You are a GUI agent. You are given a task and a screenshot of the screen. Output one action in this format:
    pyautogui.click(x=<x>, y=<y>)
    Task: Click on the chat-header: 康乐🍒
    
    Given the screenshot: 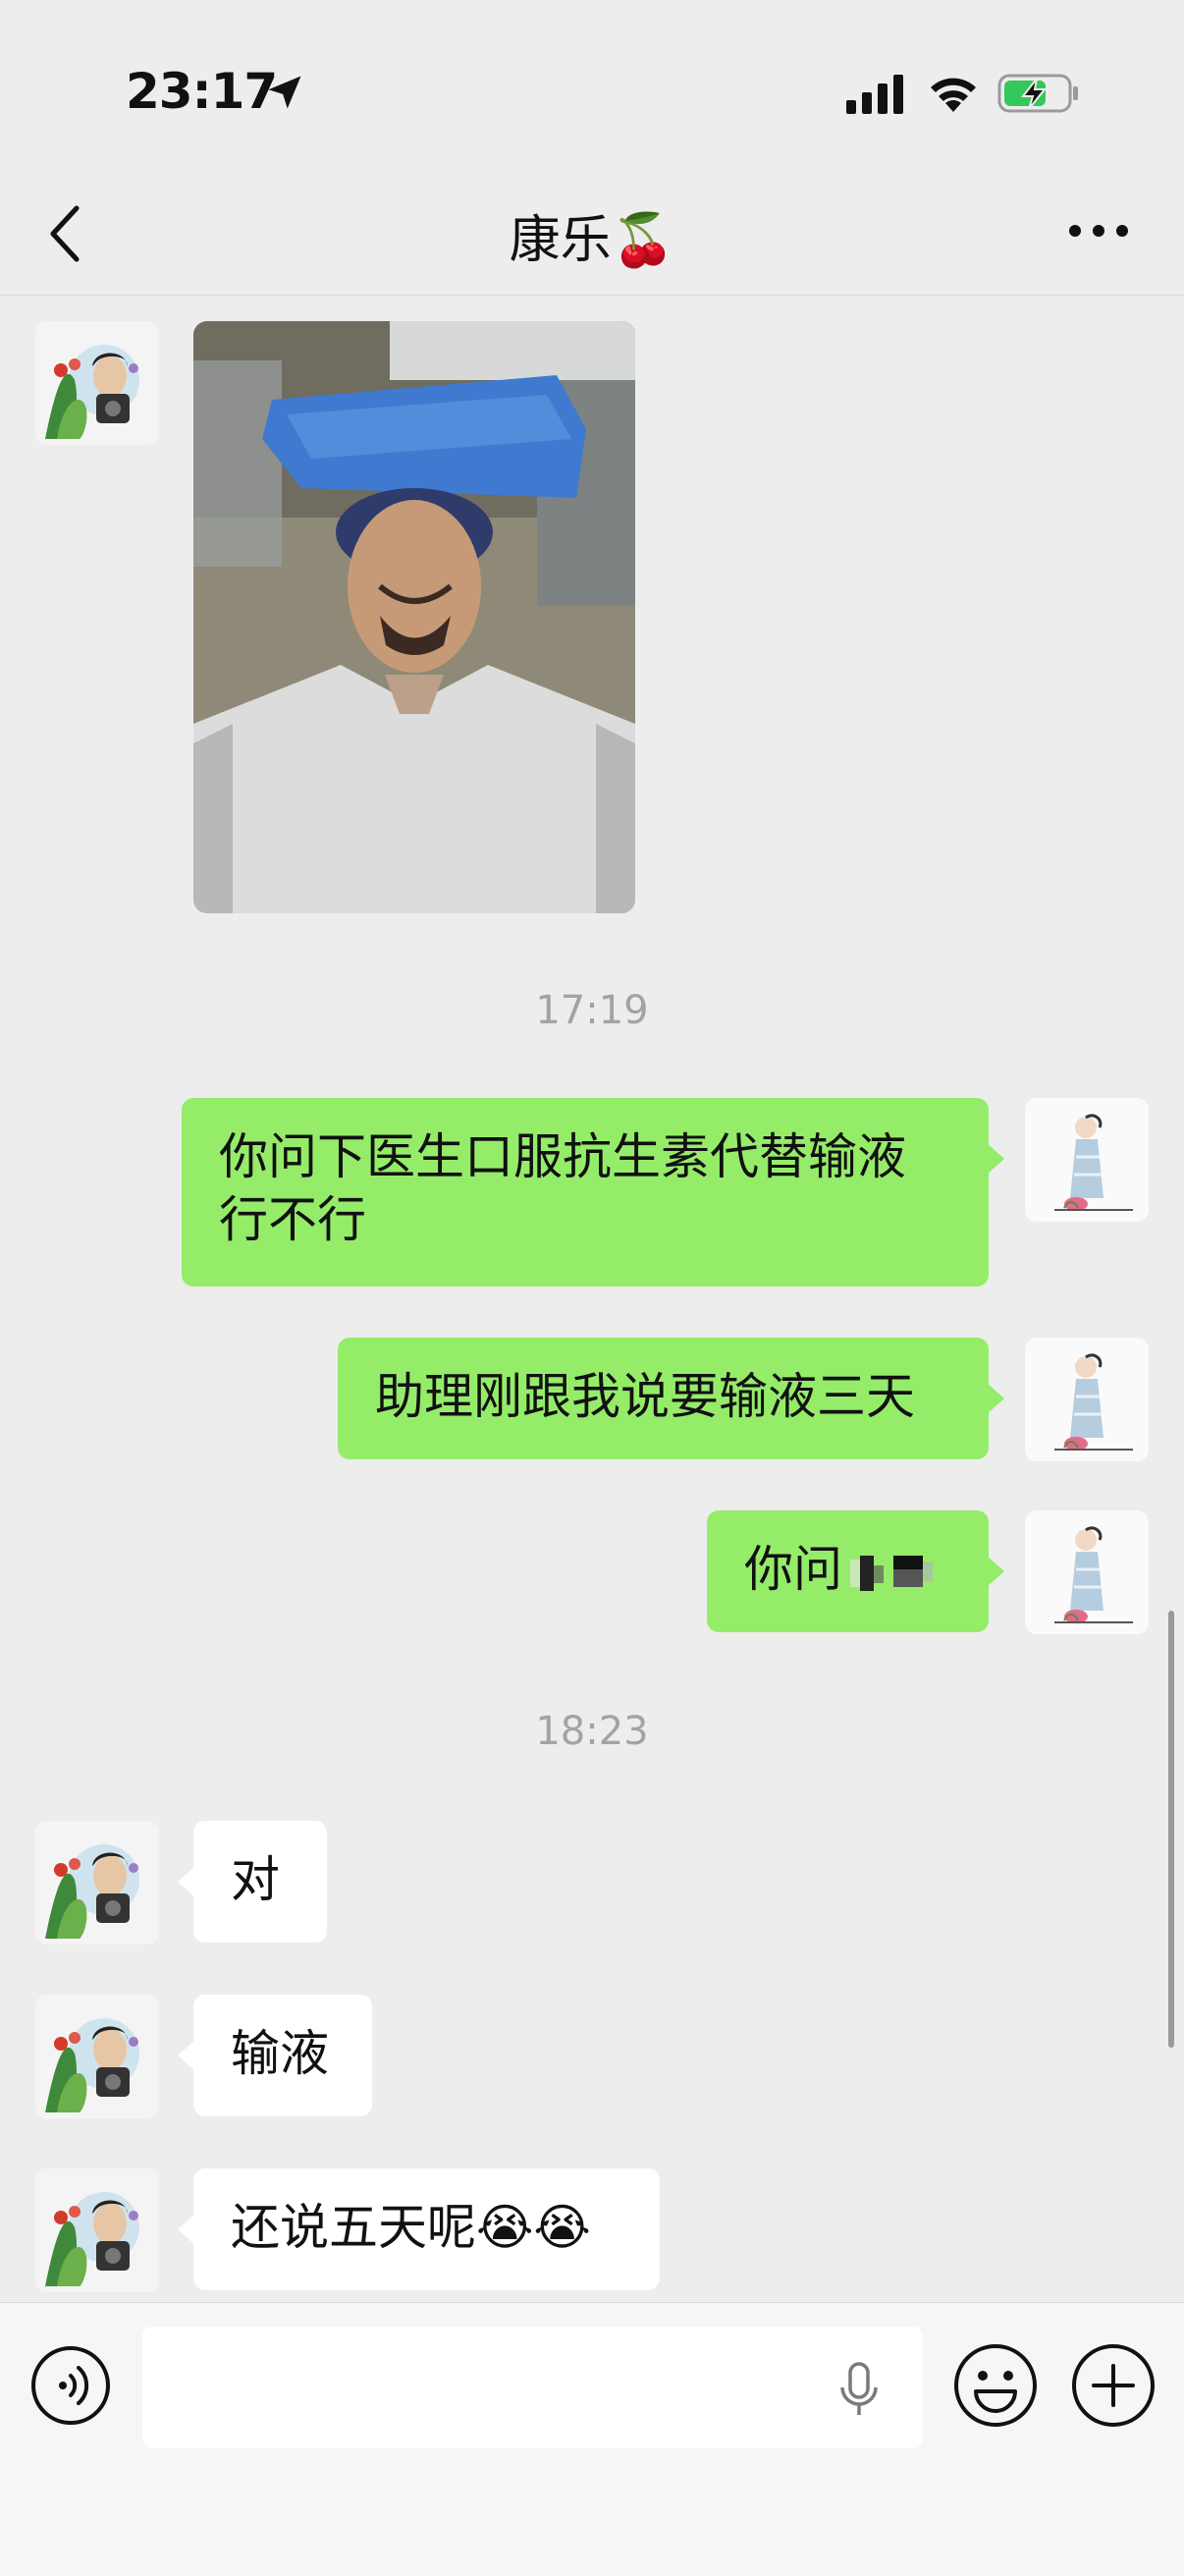 What is the action you would take?
    pyautogui.click(x=592, y=237)
    